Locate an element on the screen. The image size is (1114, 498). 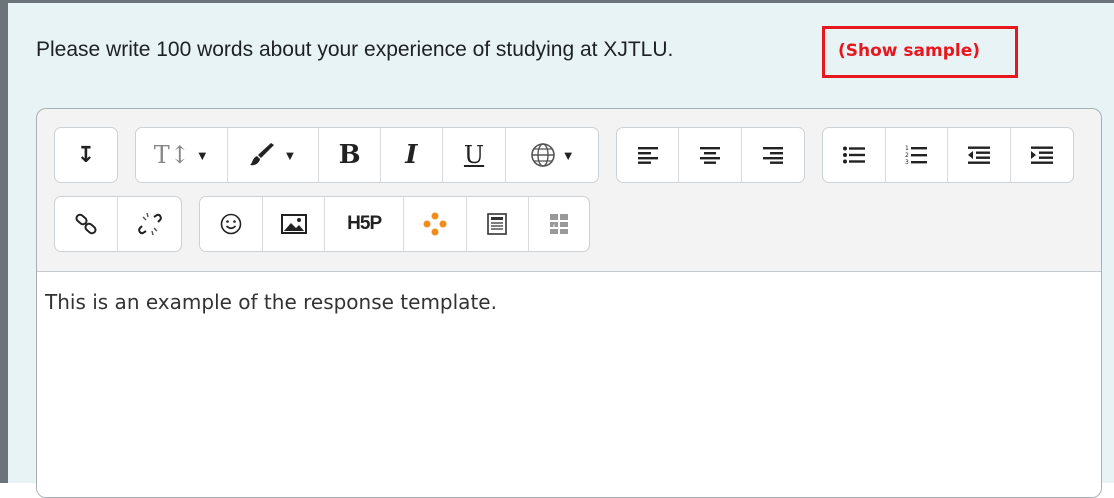
numbered-list-button: 1 2 3 is located at coordinates (917, 155).